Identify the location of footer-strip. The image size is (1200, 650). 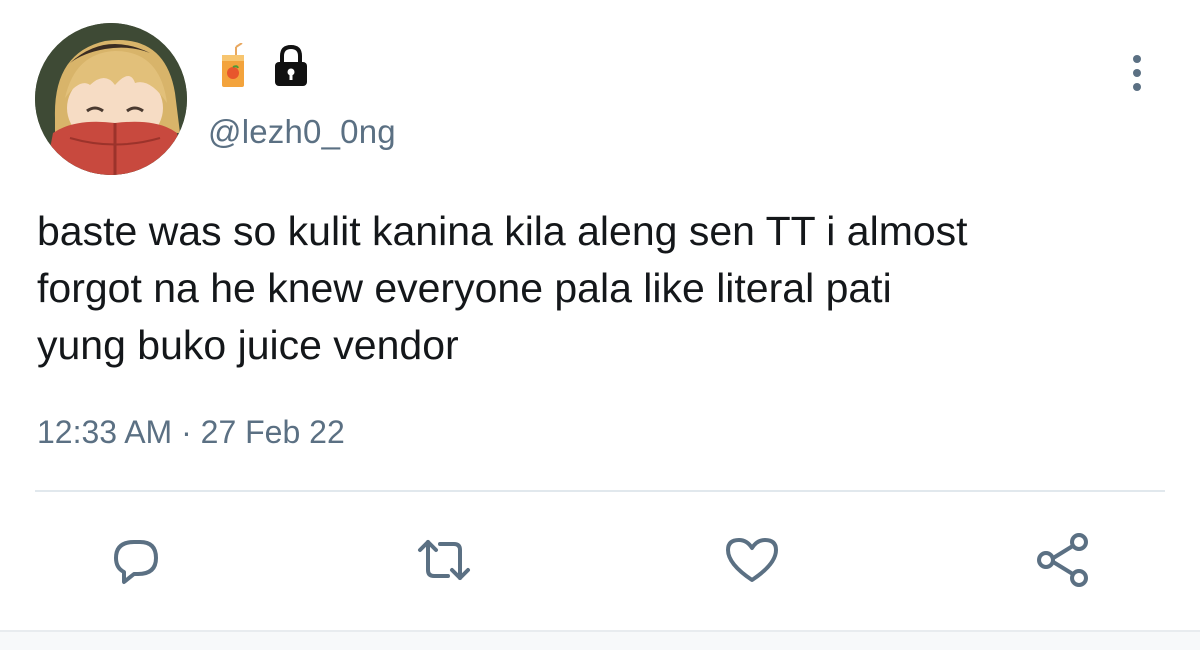
(600, 641).